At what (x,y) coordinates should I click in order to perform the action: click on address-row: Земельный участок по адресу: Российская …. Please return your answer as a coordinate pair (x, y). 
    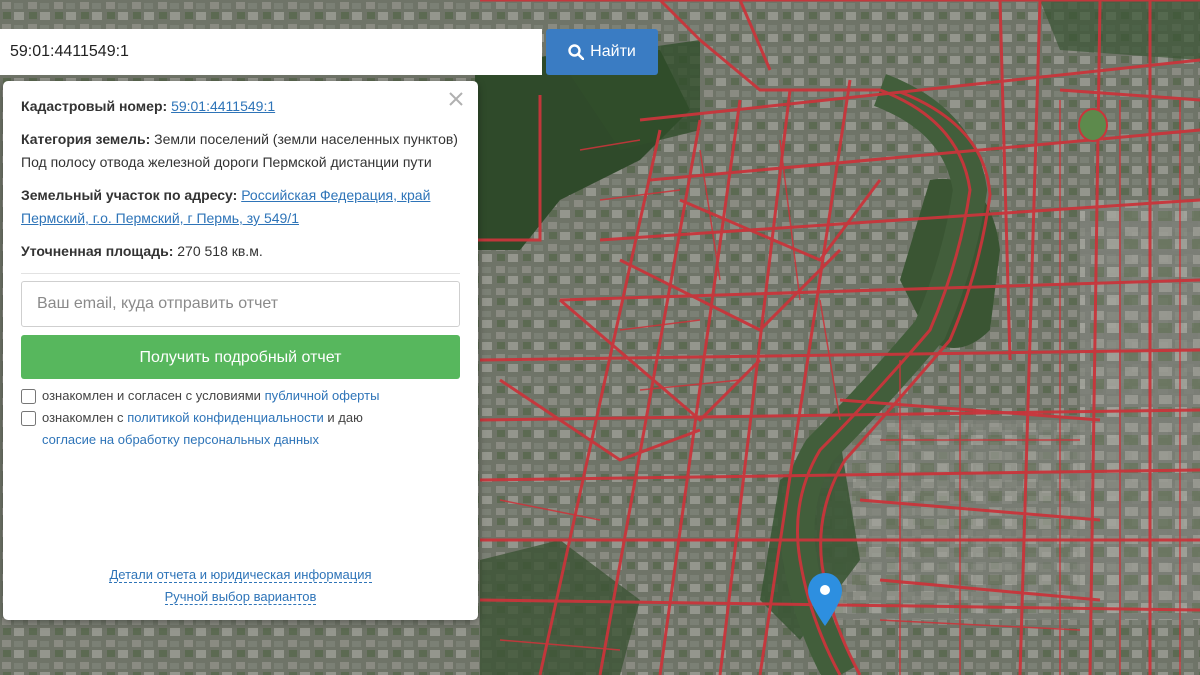
    Looking at the image, I should click on (240, 207).